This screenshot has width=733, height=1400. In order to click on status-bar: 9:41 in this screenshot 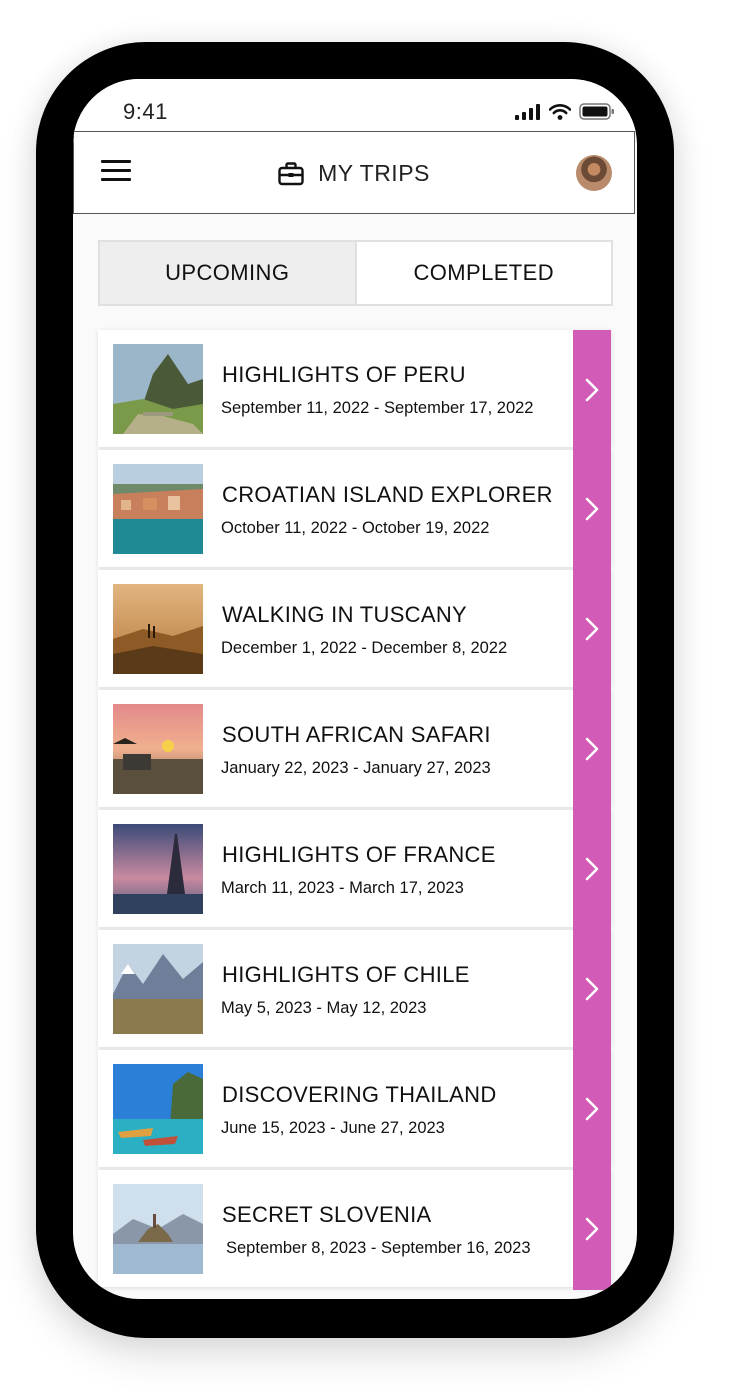, I will do `click(355, 105)`.